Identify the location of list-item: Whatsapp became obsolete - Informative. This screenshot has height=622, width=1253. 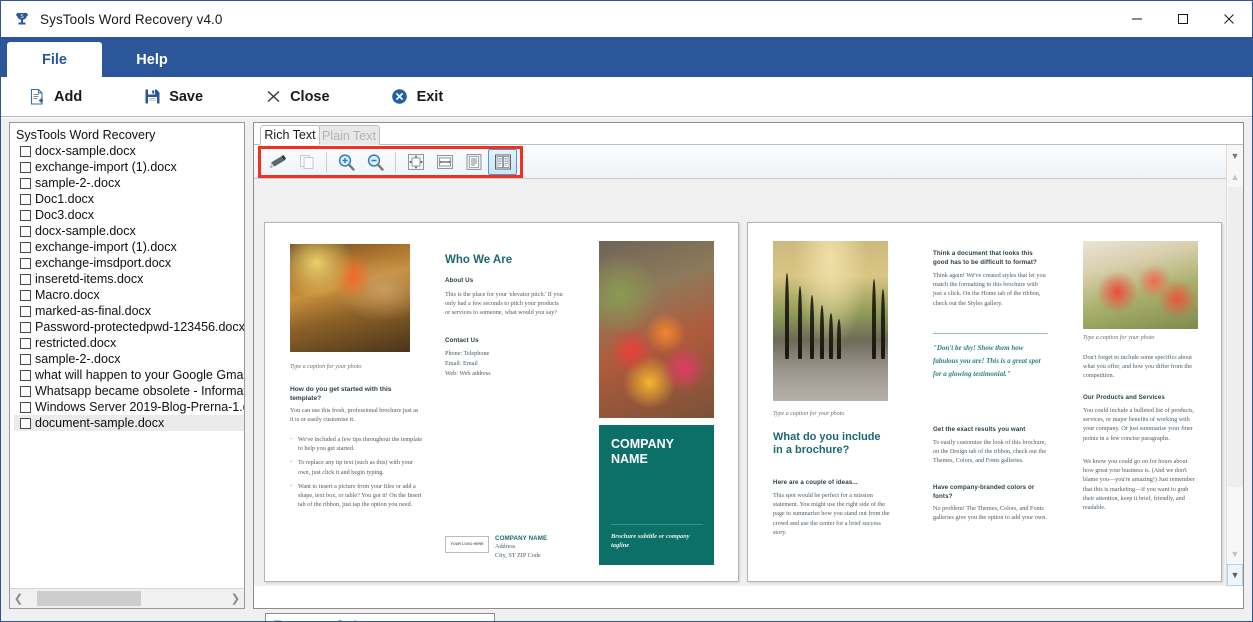
(129, 391).